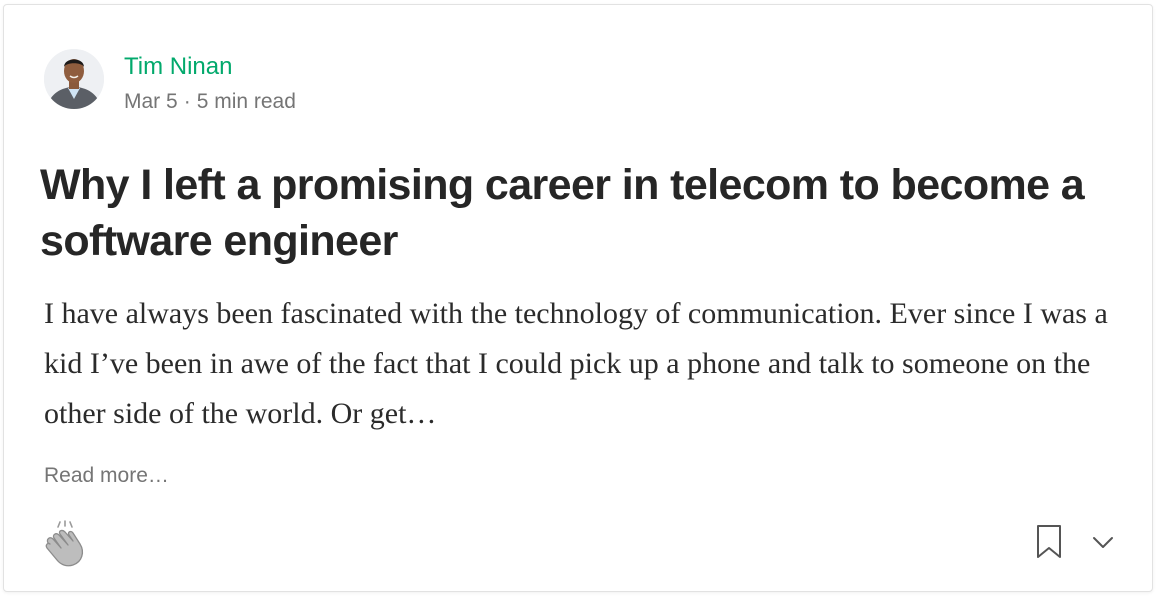 Image resolution: width=1158 pixels, height=596 pixels. I want to click on post-meta: Mar 5 · 5 min read, so click(210, 102).